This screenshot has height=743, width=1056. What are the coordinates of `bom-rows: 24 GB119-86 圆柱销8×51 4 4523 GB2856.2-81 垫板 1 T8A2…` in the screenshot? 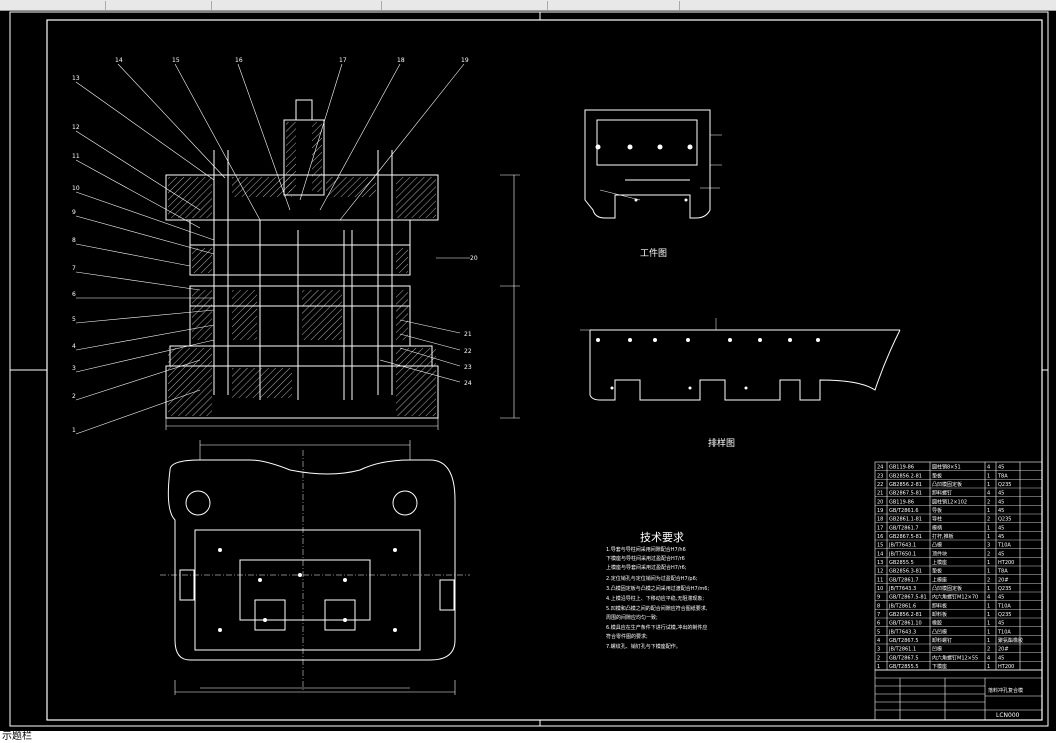 It's located at (958, 567).